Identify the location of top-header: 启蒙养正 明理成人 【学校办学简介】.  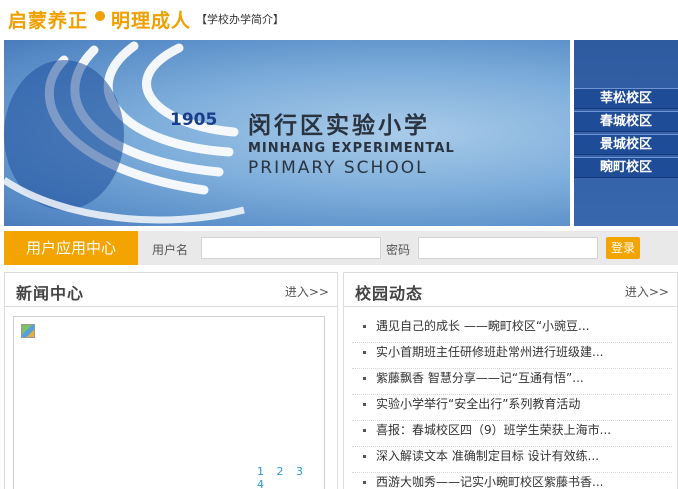
(339, 18).